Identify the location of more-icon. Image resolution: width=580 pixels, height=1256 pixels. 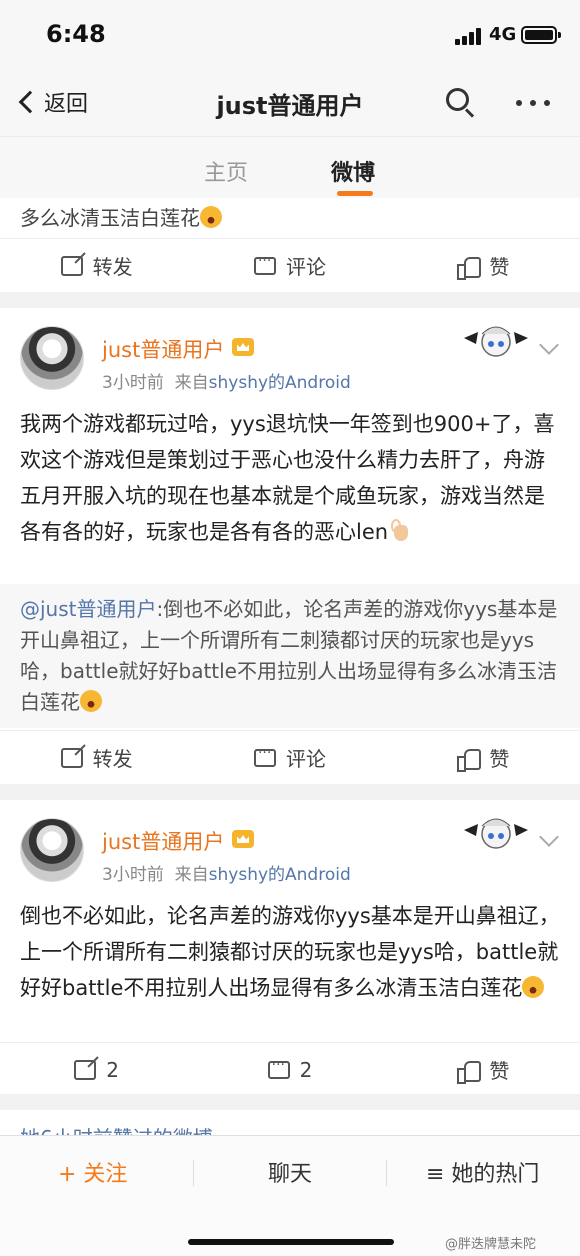
(533, 104).